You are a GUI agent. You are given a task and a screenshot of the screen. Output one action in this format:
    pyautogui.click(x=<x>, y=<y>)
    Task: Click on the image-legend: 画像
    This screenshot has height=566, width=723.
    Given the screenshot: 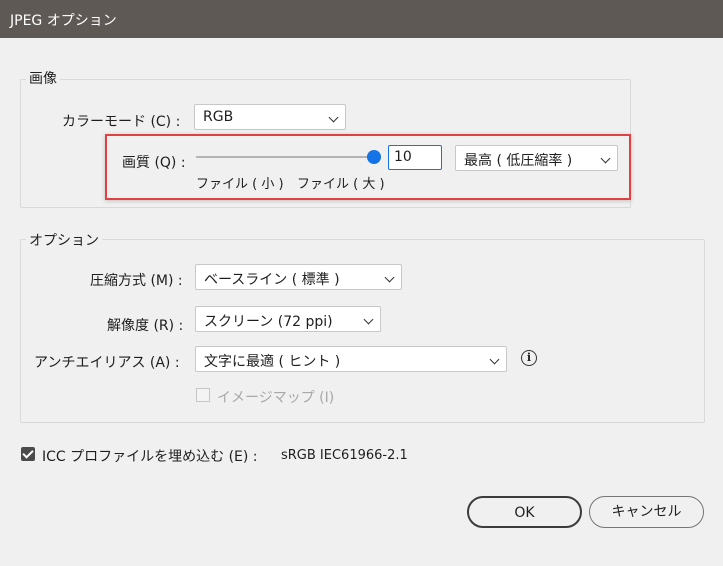 What is the action you would take?
    pyautogui.click(x=43, y=78)
    